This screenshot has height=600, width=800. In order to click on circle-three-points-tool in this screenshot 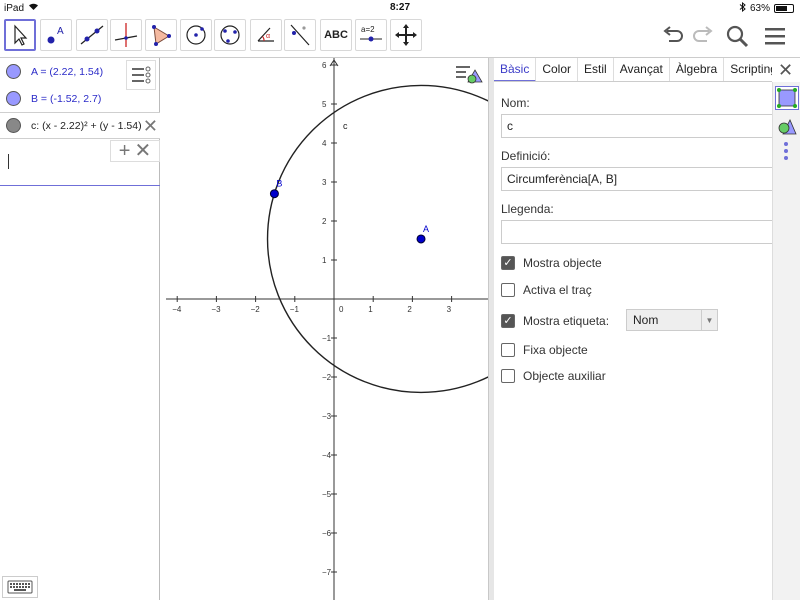, I will do `click(230, 35)`.